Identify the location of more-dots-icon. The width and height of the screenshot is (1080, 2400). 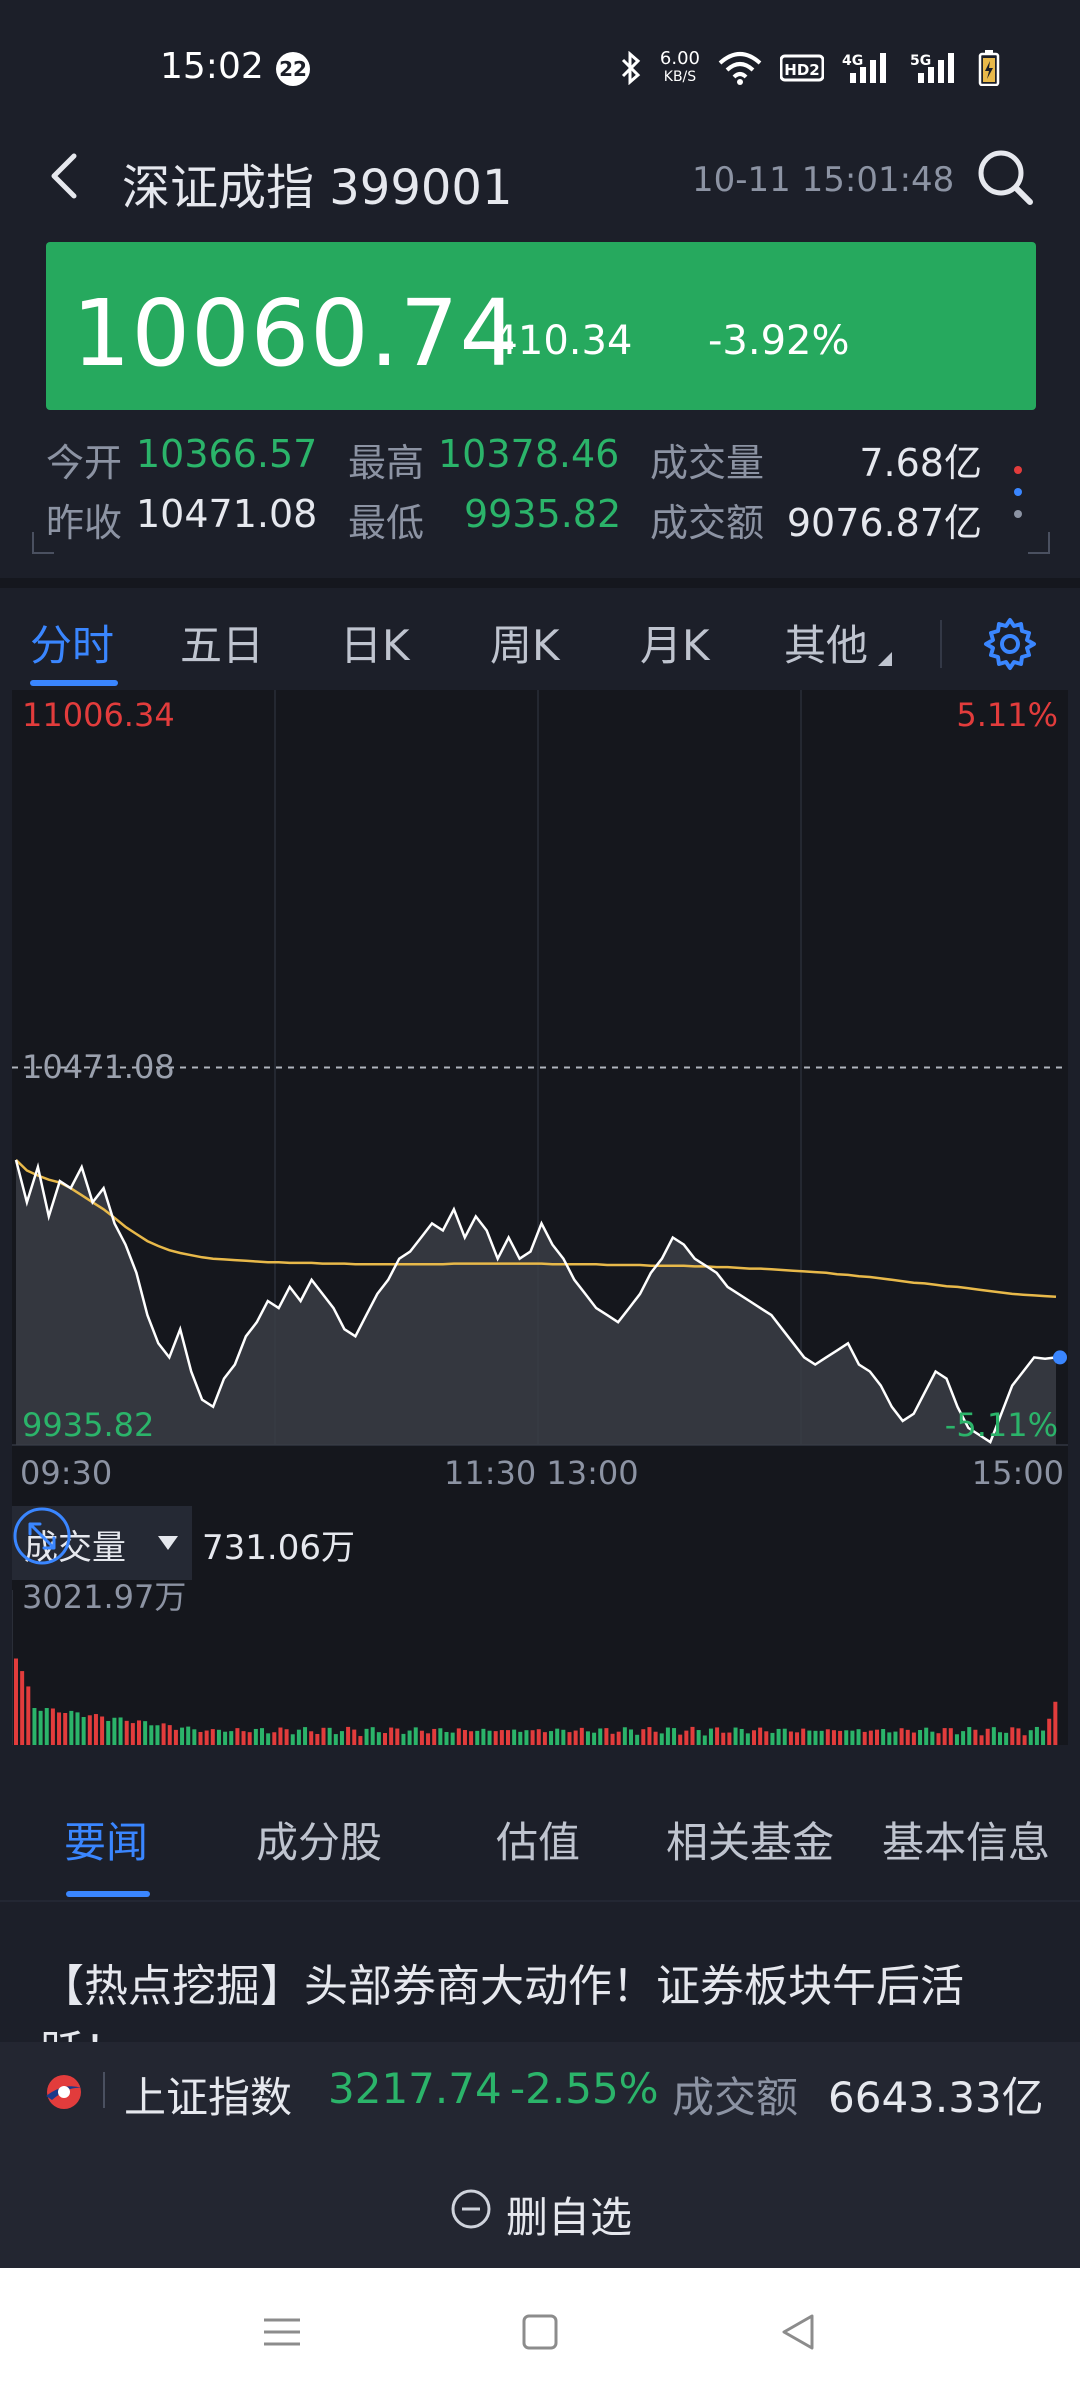
(1018, 495).